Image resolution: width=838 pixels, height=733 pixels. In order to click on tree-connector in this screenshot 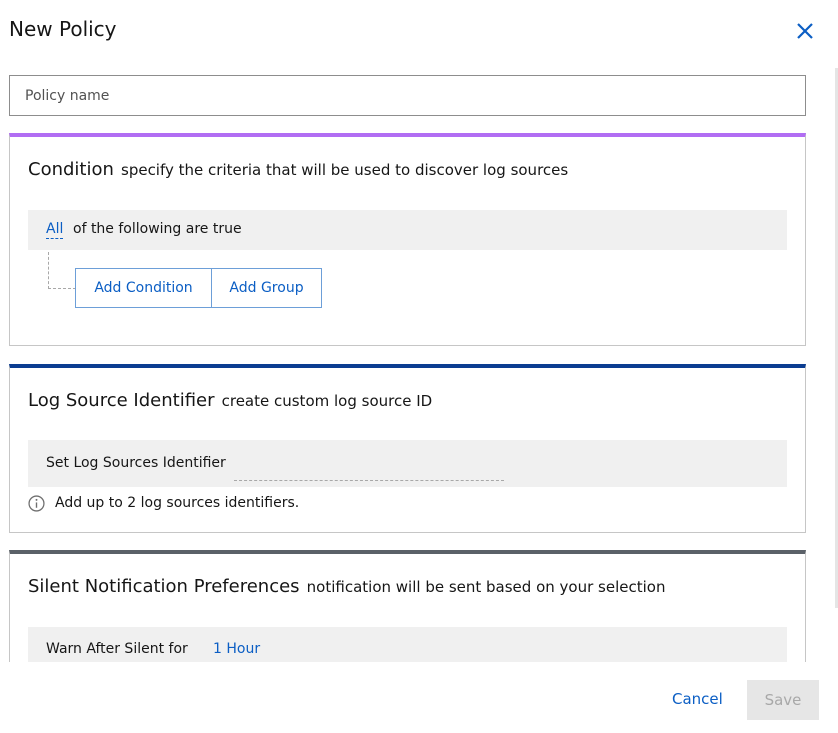, I will do `click(62, 270)`.